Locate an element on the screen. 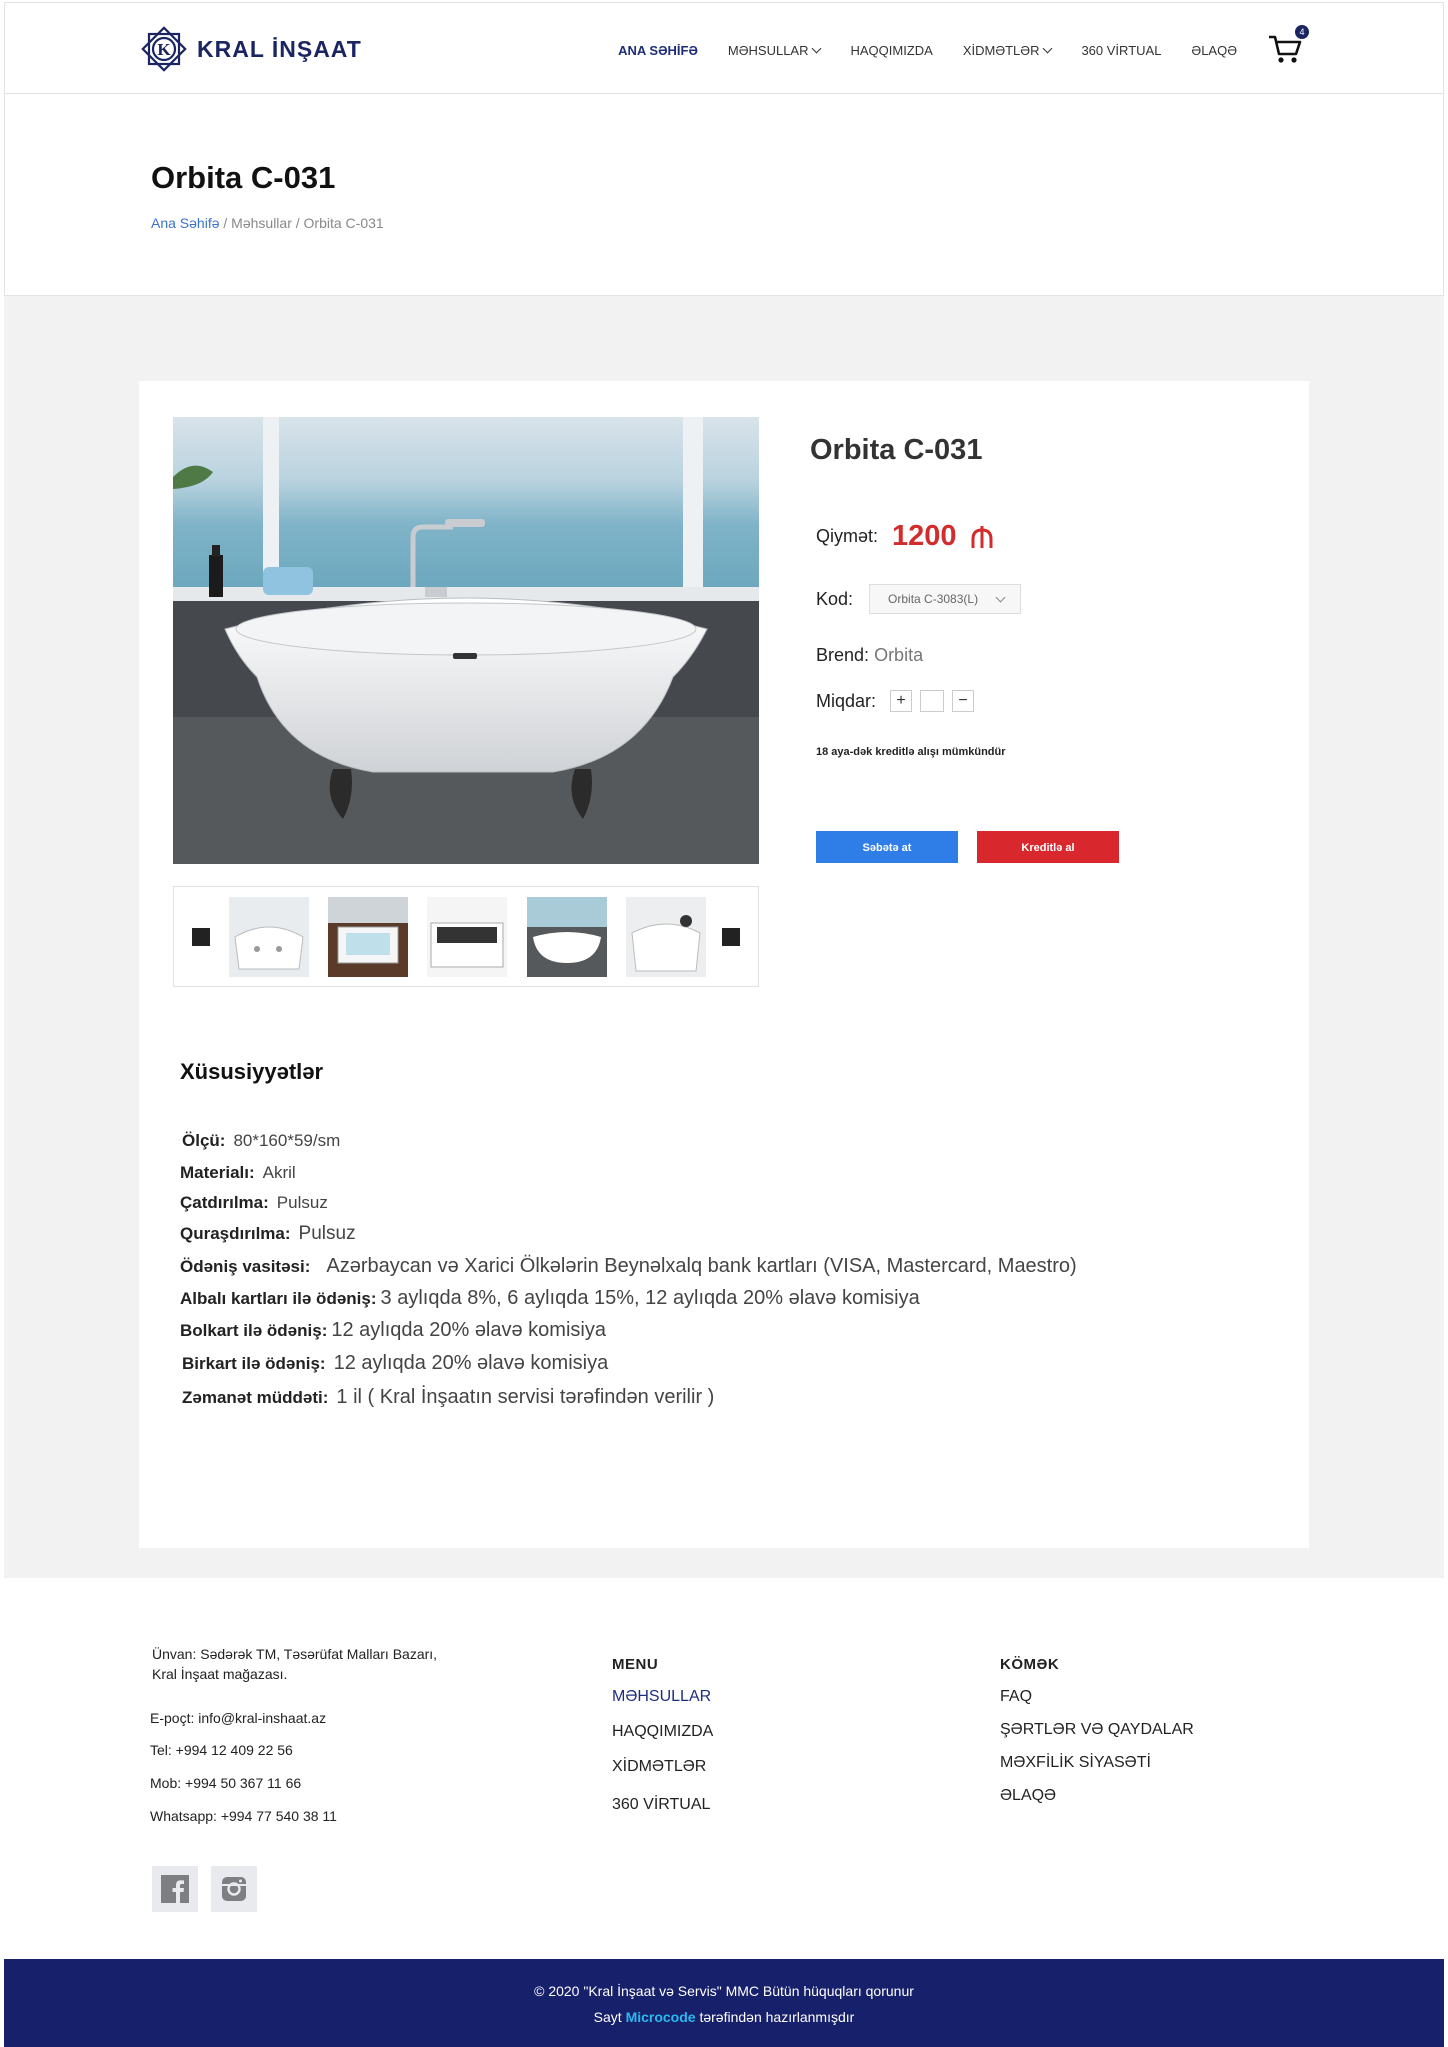  feature-label: Ölçü: is located at coordinates (204, 1140).